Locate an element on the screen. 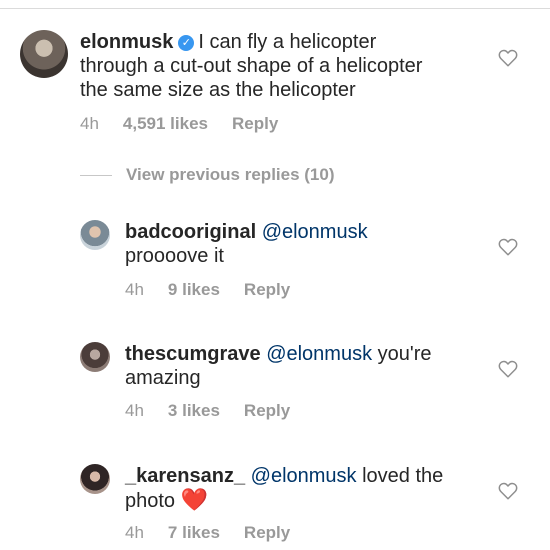 The height and width of the screenshot is (550, 550). reply-body: _karensanz_ @elonmusk loved the photo ❤️ is located at coordinates (305, 488).